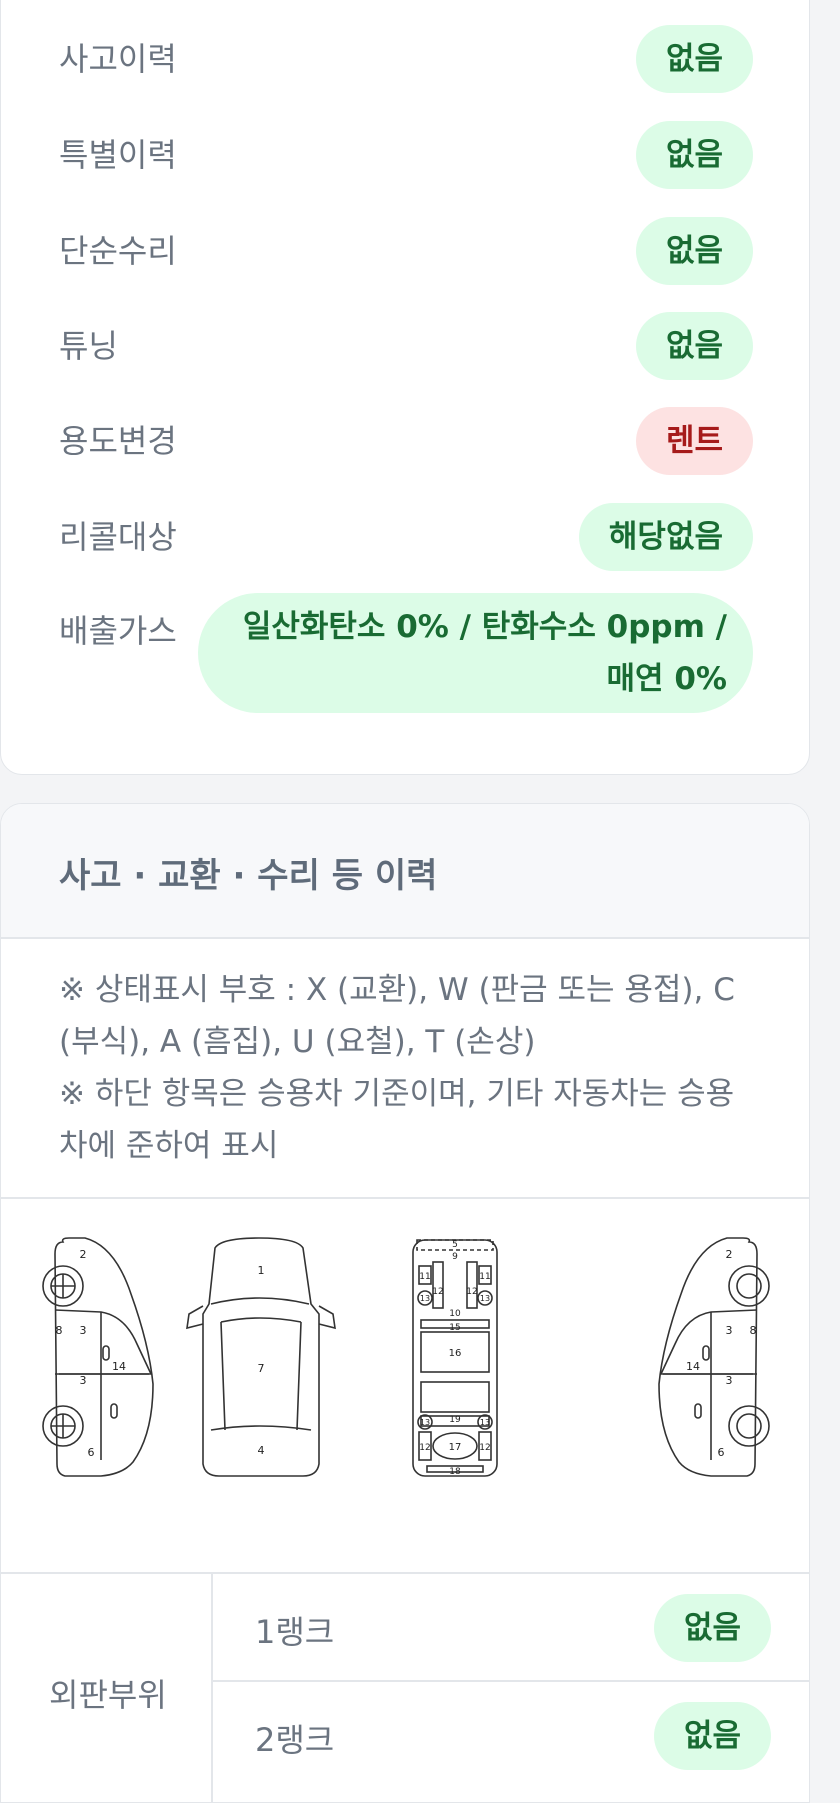 The height and width of the screenshot is (1803, 840). What do you see at coordinates (455, 1472) in the screenshot?
I see `part-label: 18` at bounding box center [455, 1472].